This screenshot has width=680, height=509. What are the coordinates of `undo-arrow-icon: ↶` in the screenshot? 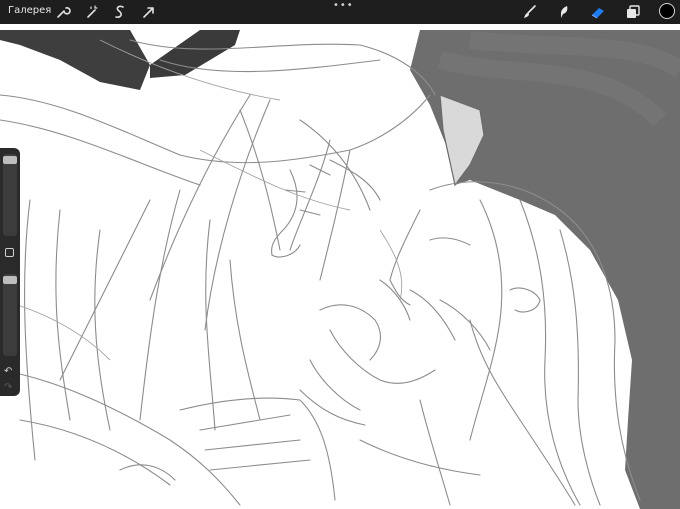 It's located at (8, 371).